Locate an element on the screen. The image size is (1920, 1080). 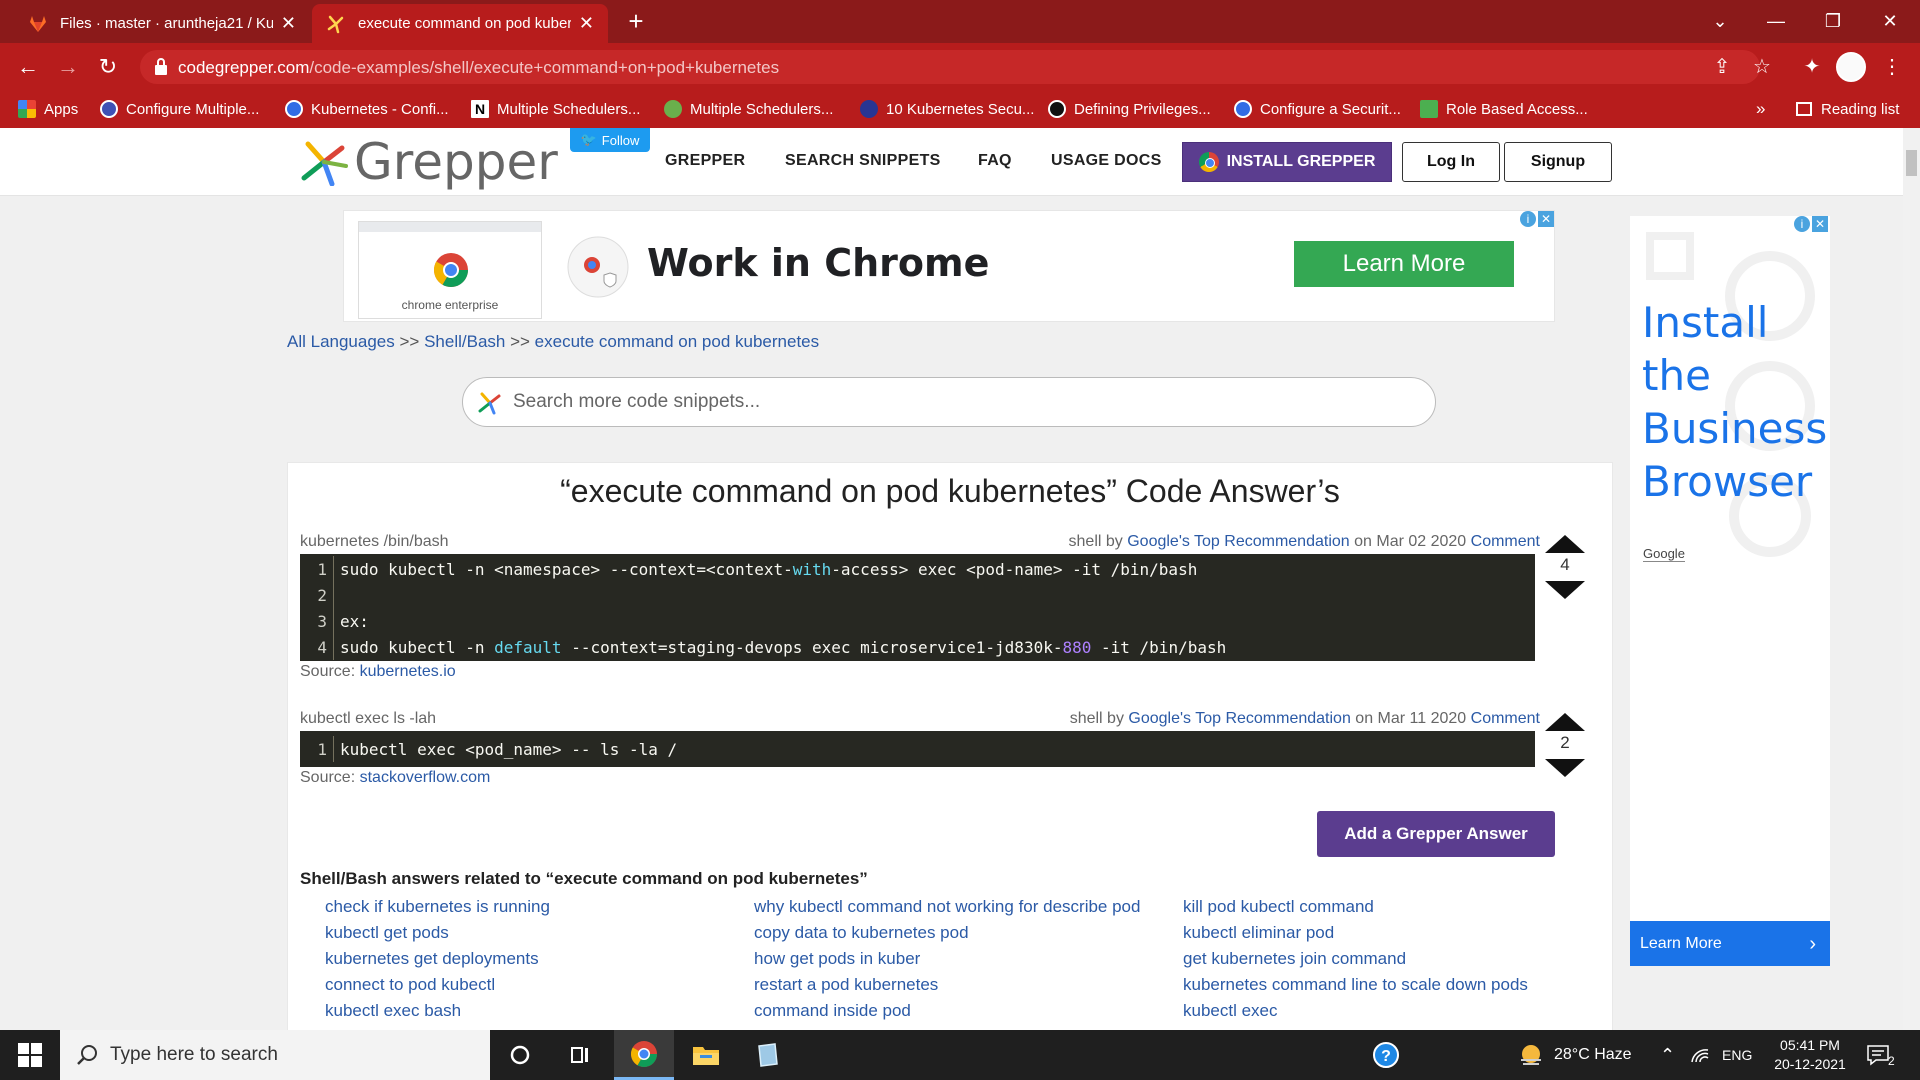
related-link: kubectl eliminar pod is located at coordinates (1355, 936).